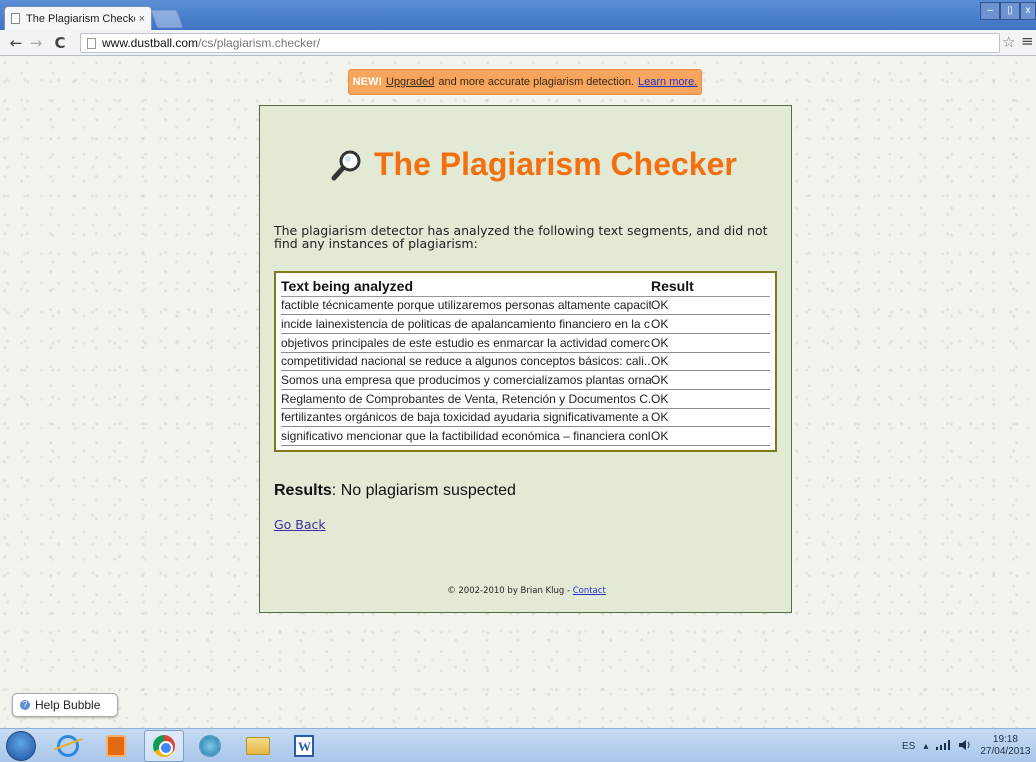  I want to click on settings-icon, so click(210, 746).